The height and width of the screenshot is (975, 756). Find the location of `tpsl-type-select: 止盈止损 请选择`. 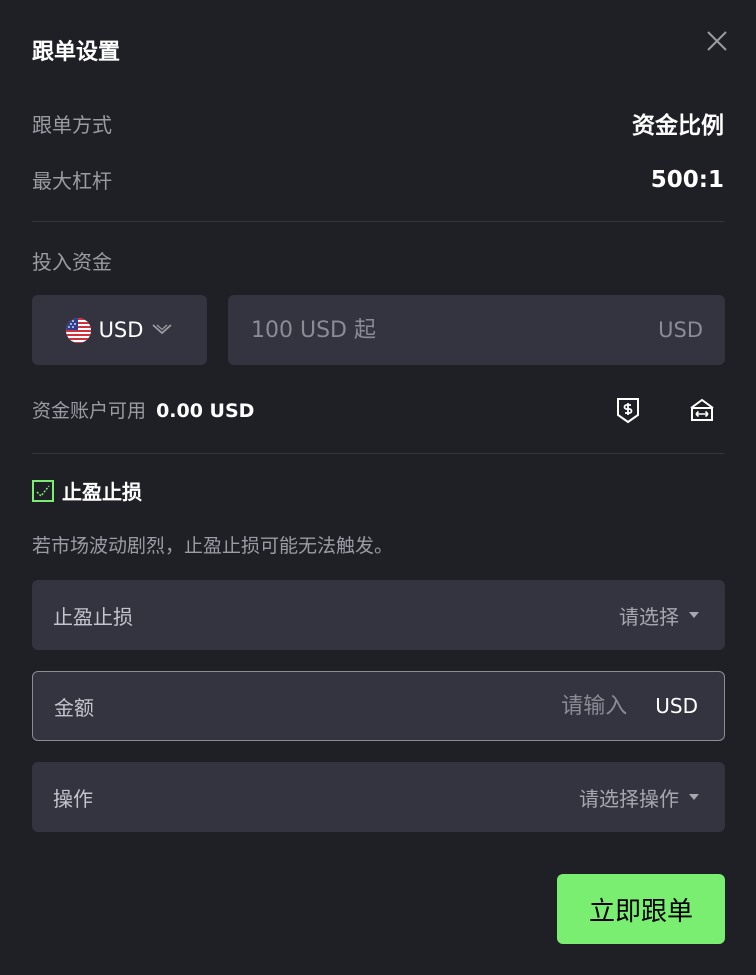

tpsl-type-select: 止盈止损 请选择 is located at coordinates (378, 615).